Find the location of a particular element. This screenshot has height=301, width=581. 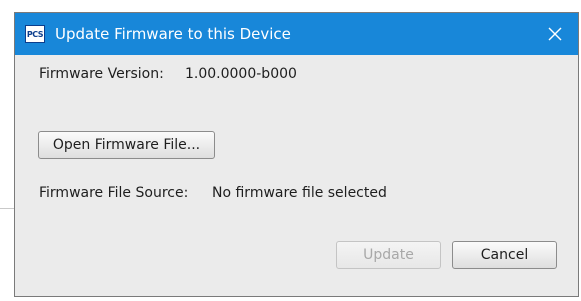

background is located at coordinates (290, 6).